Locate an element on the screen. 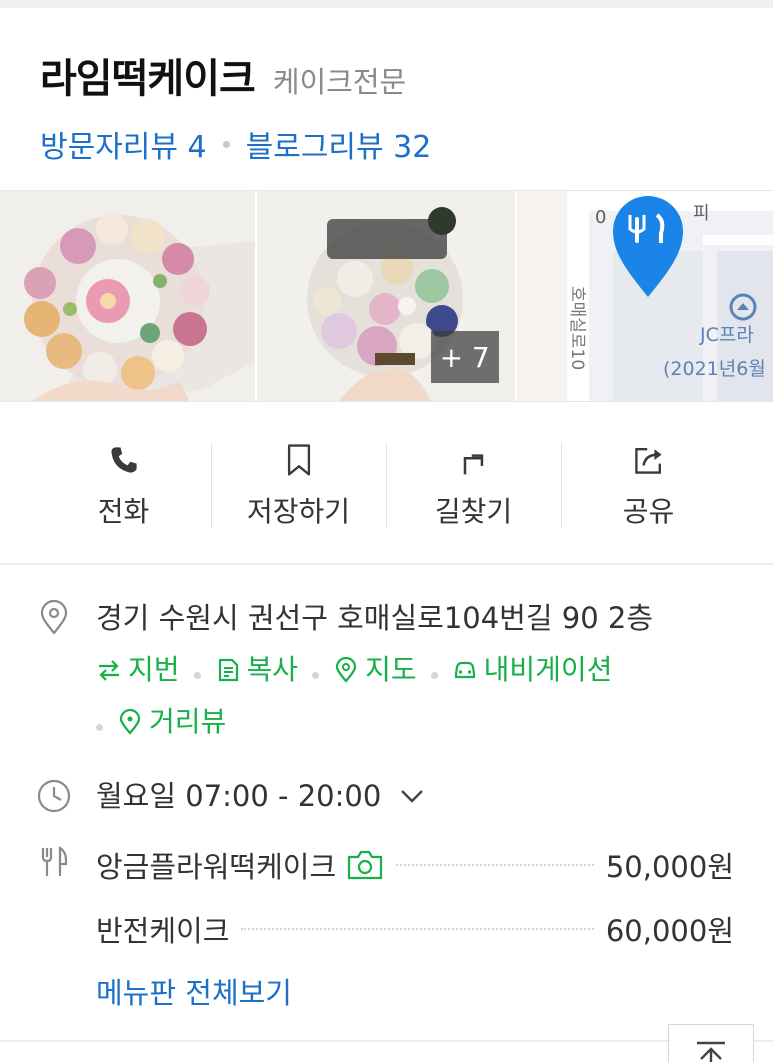  directions-icon is located at coordinates (473, 464).